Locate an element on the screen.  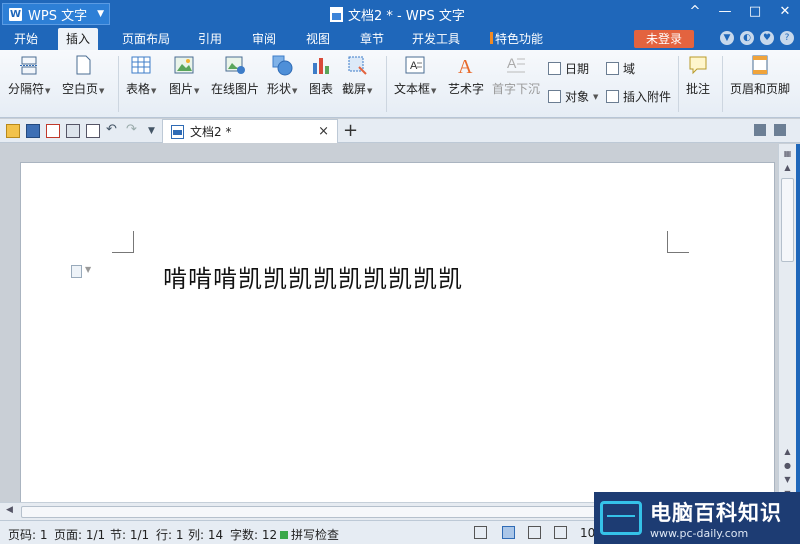
table-button: 表格▼ is located at coordinates (141, 75).